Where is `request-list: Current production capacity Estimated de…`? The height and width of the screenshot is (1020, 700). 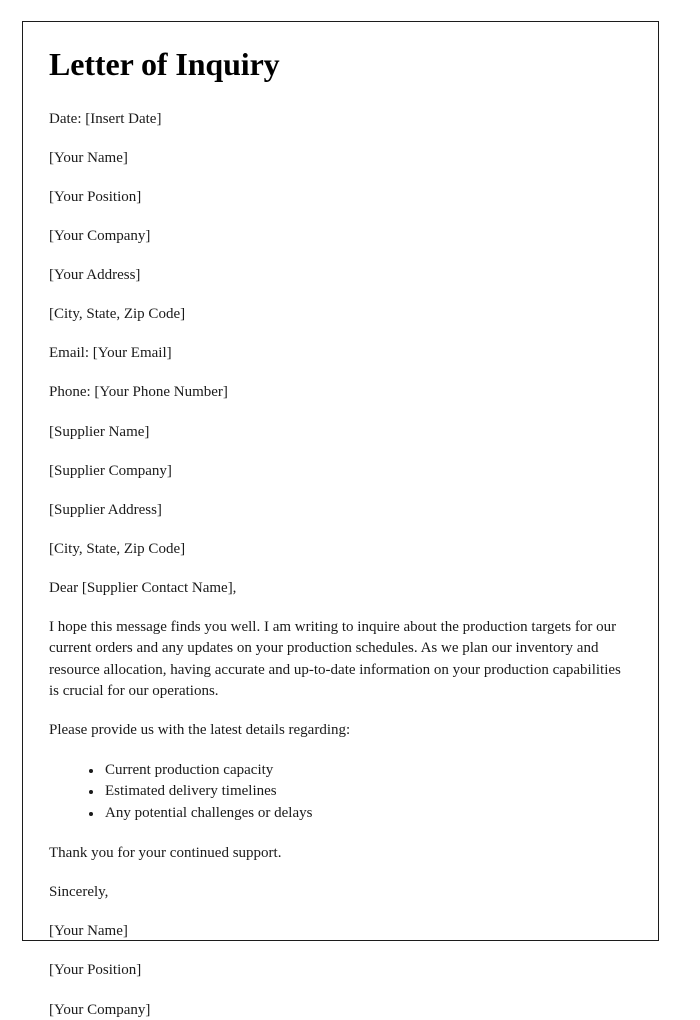
request-list: Current production capacity Estimated de… is located at coordinates (339, 793).